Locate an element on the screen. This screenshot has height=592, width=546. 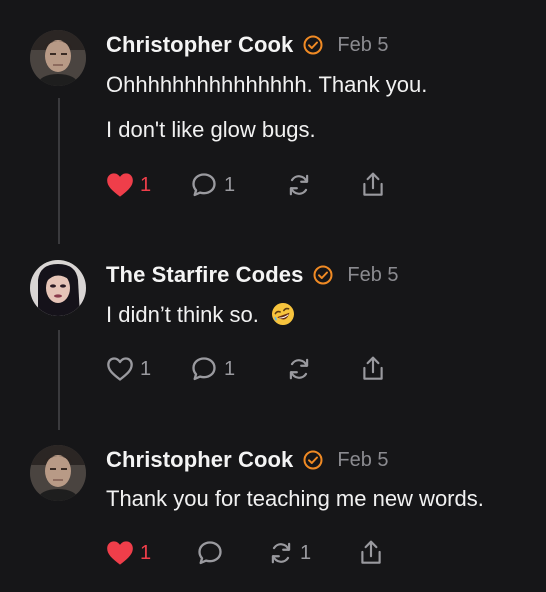
post-text: I didn’t think so. is located at coordinates (182, 314).